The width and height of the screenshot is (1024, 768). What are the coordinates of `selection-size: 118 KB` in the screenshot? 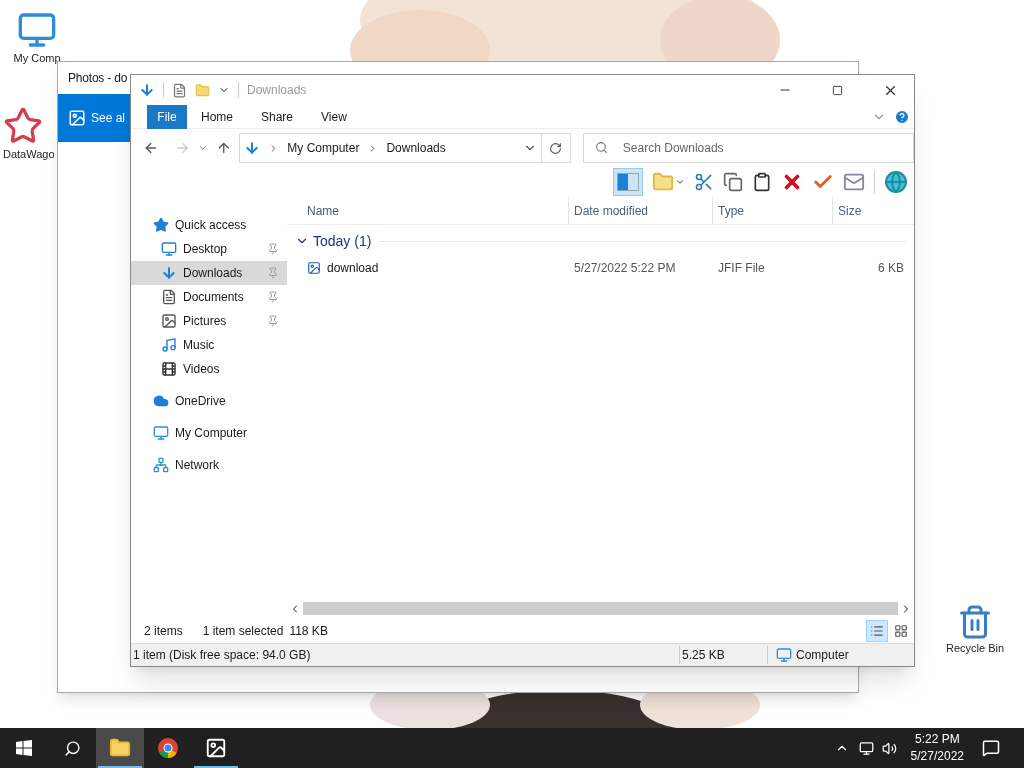 It's located at (308, 631).